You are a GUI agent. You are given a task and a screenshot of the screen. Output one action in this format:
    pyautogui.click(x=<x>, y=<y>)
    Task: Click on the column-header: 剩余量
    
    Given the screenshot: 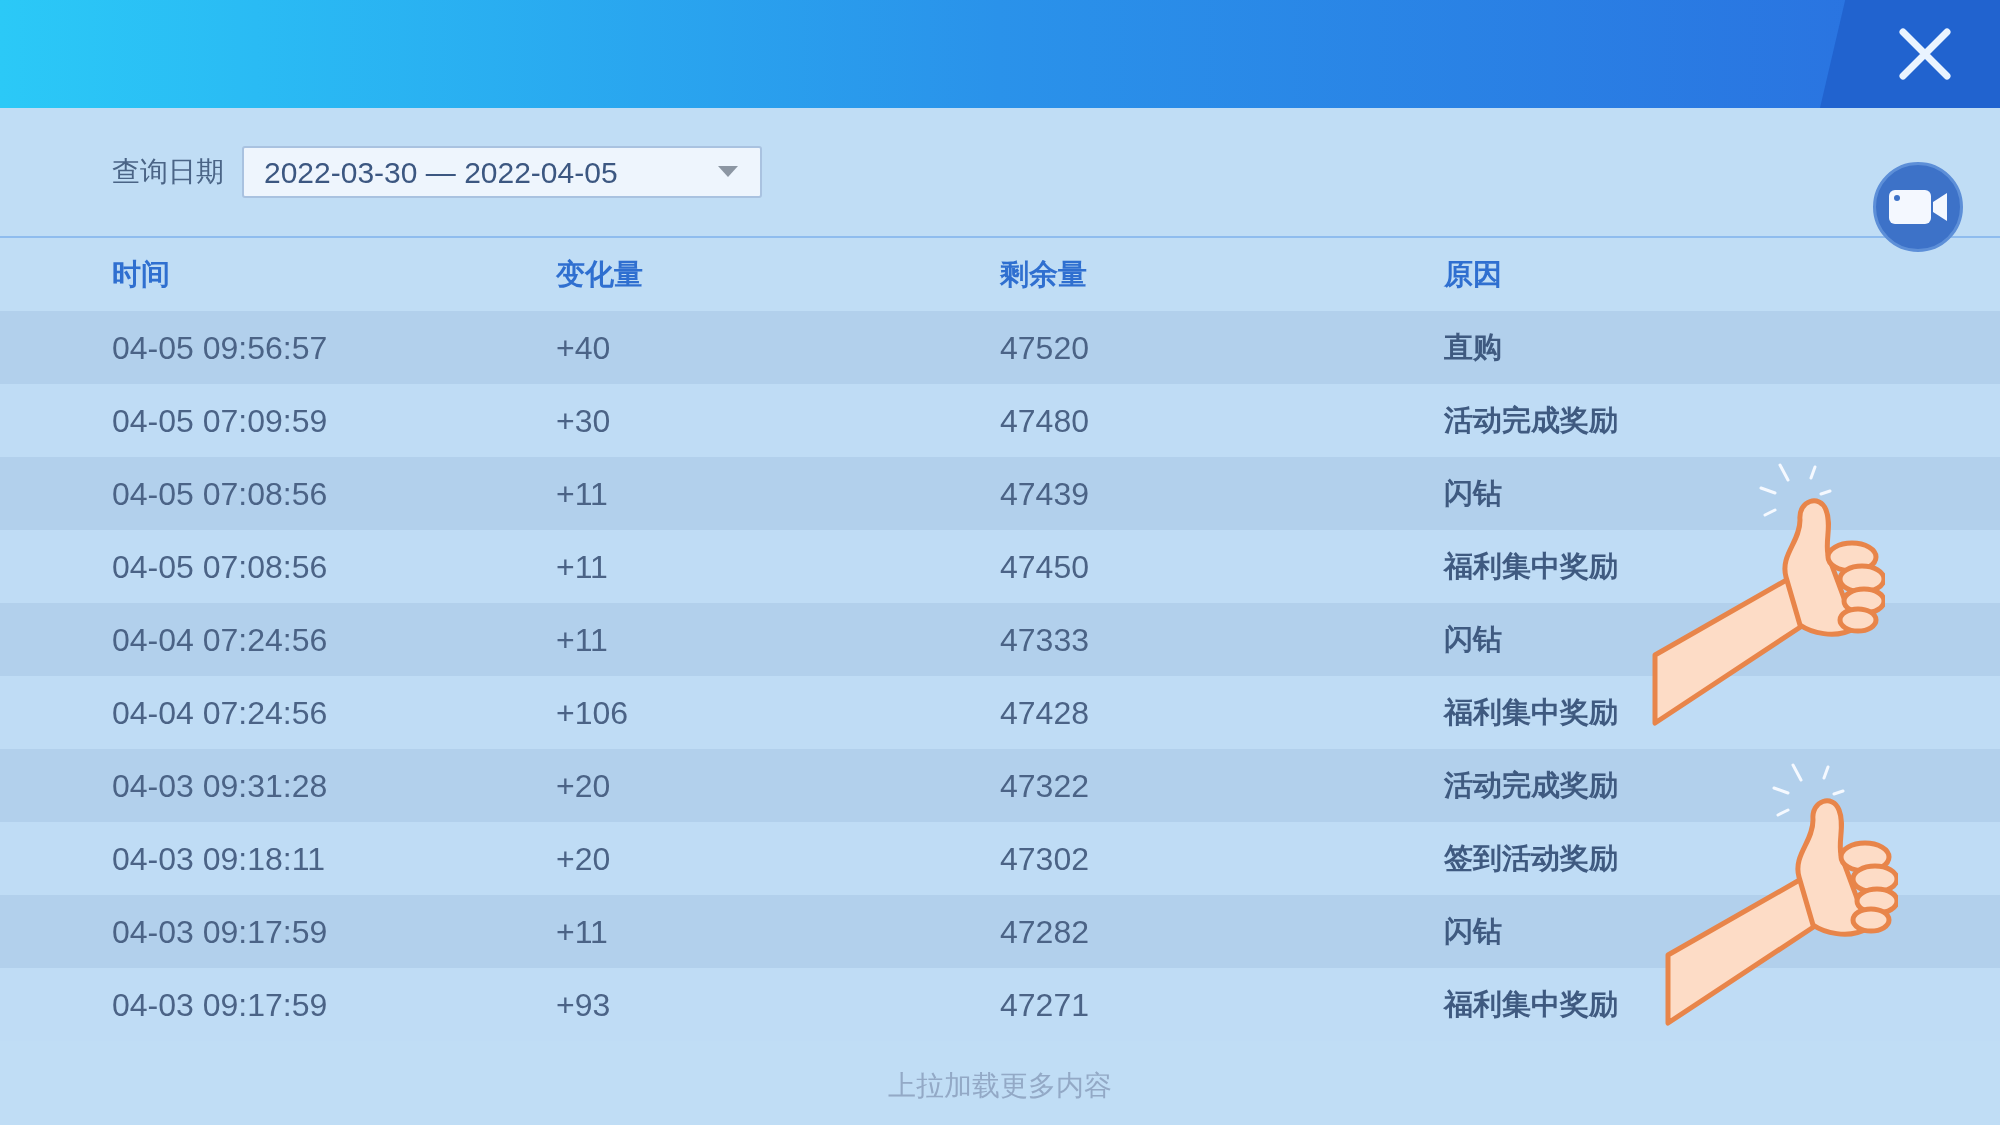 What is the action you would take?
    pyautogui.click(x=1043, y=274)
    